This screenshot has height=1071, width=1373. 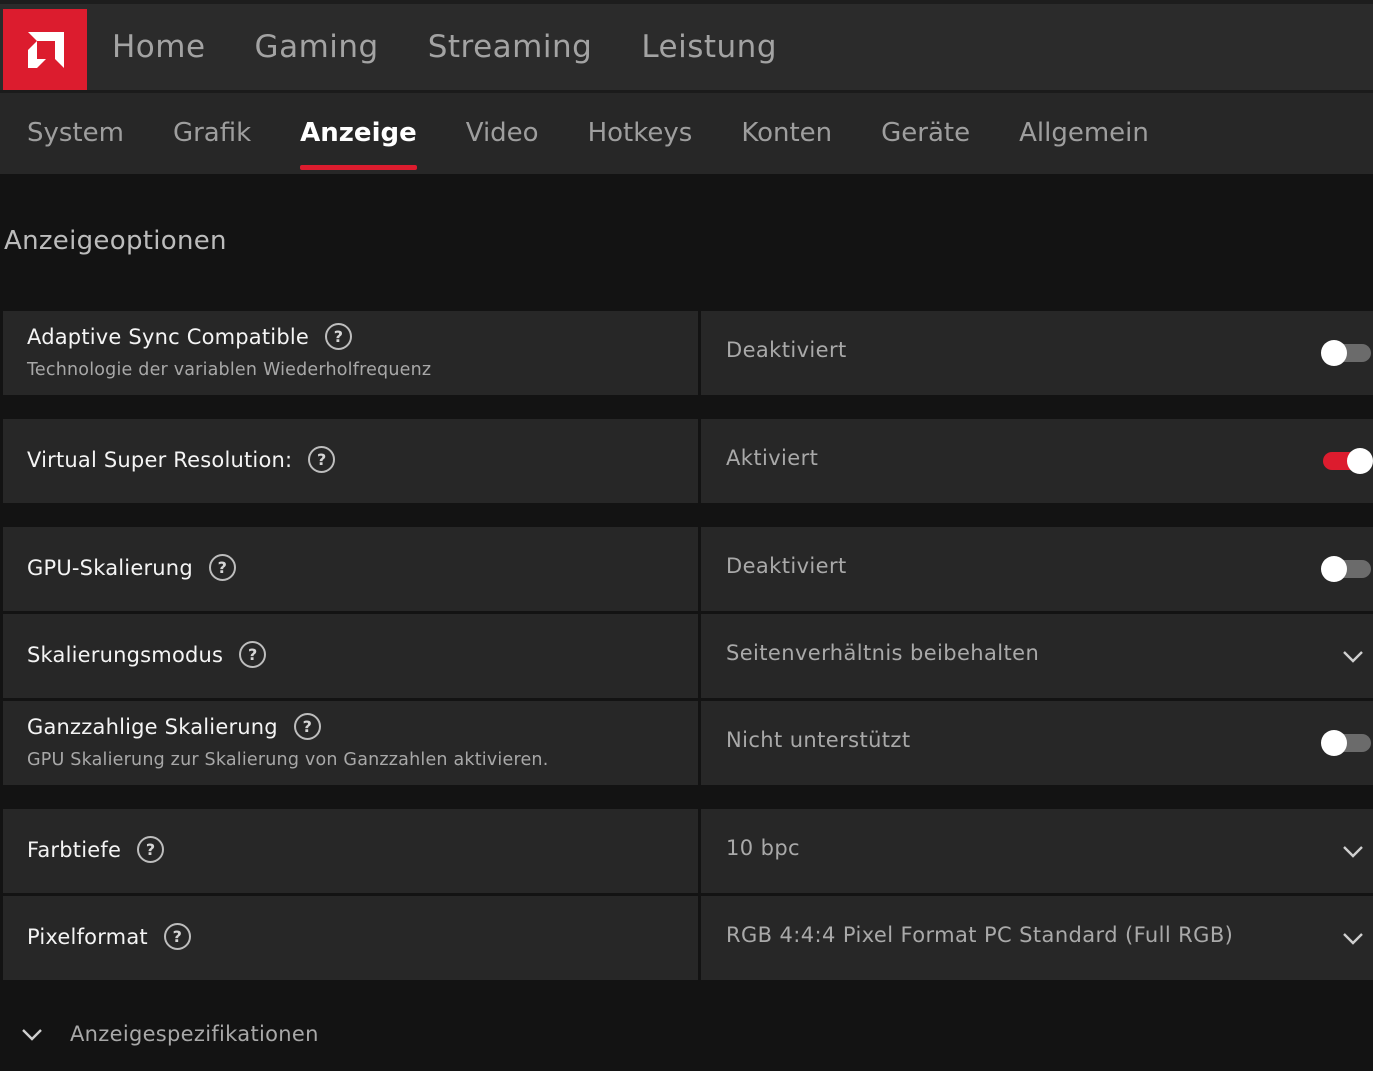 What do you see at coordinates (1037, 461) in the screenshot?
I see `setting-value-panel: Aktiviert` at bounding box center [1037, 461].